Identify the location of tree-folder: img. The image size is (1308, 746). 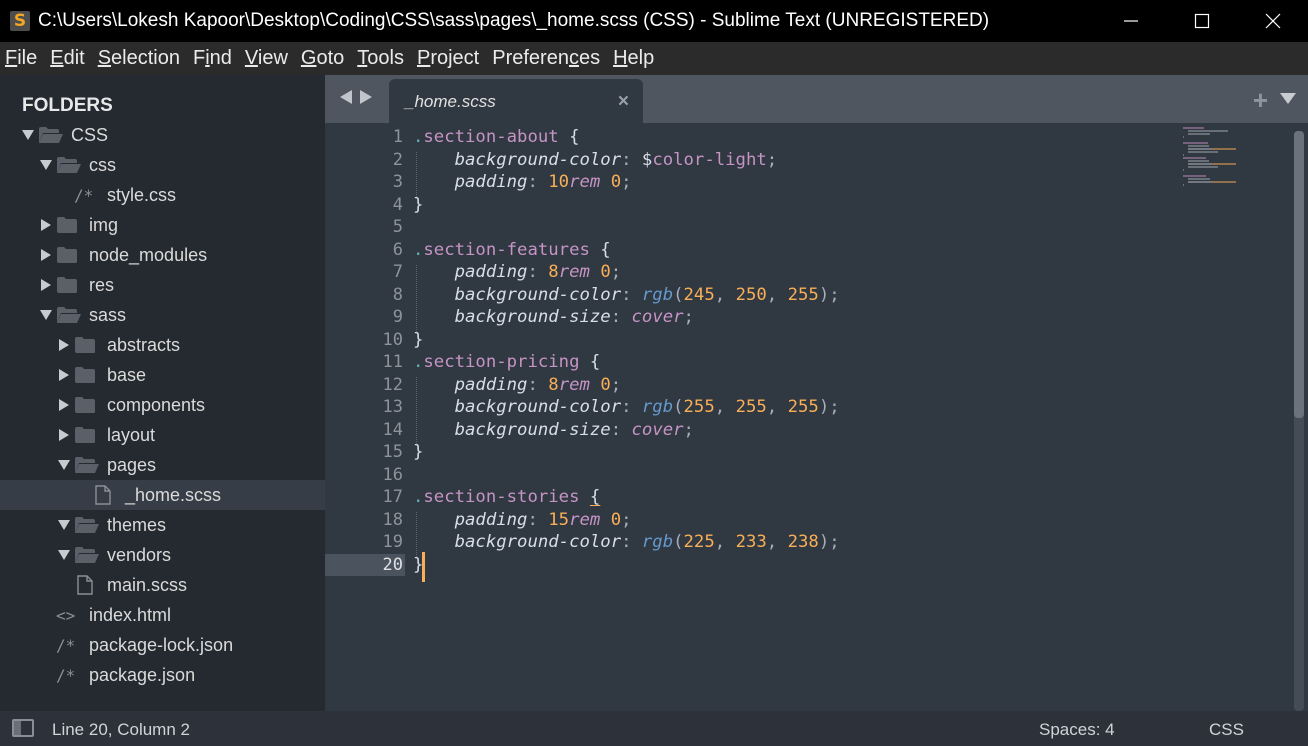
(162, 225).